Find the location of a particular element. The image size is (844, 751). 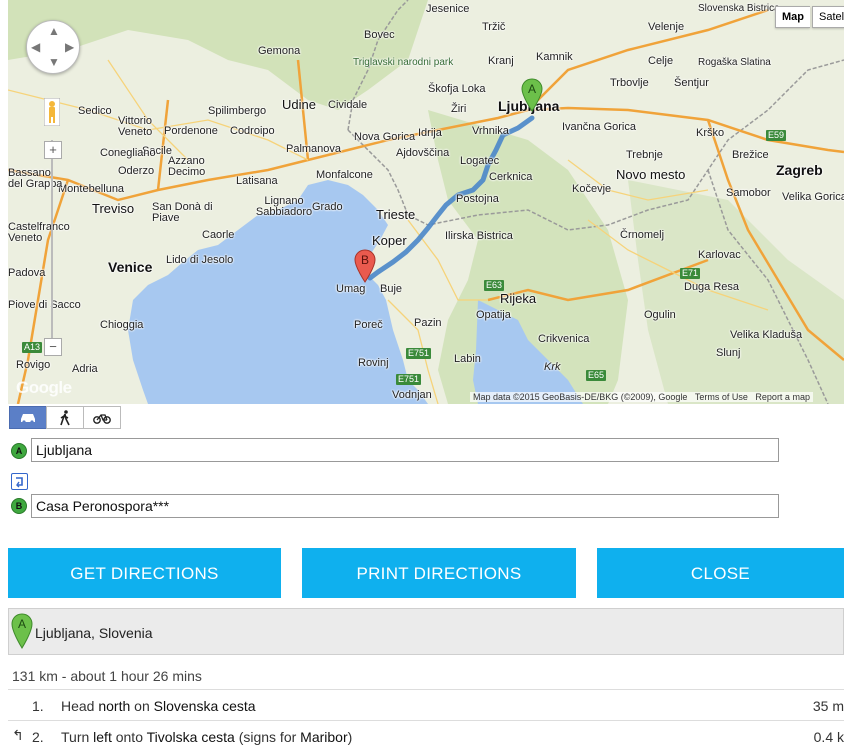

waypoint-b-icon: B is located at coordinates (19, 506).